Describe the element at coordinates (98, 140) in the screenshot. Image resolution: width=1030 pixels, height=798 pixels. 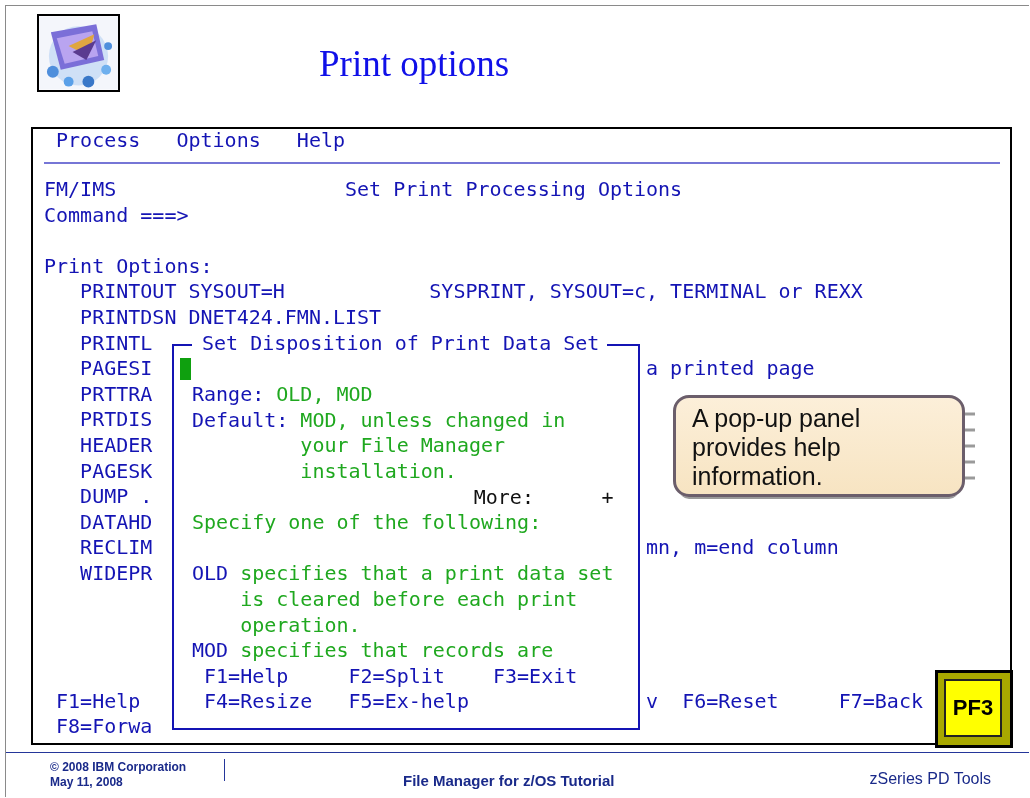
I see `menu-item: Process` at that location.